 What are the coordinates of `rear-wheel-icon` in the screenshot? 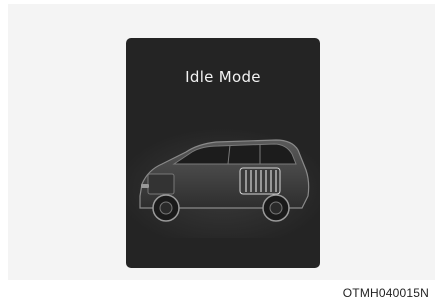 It's located at (276, 208).